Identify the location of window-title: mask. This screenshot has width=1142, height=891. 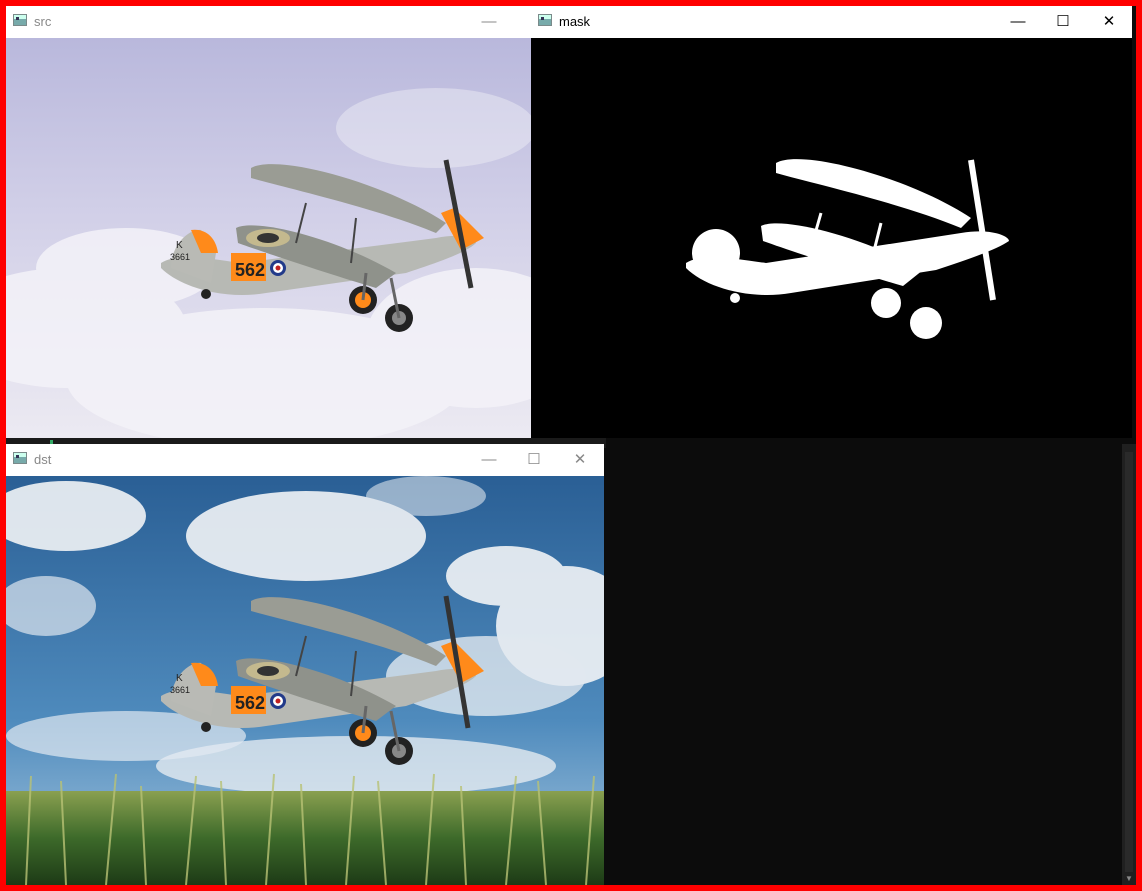
(575, 21).